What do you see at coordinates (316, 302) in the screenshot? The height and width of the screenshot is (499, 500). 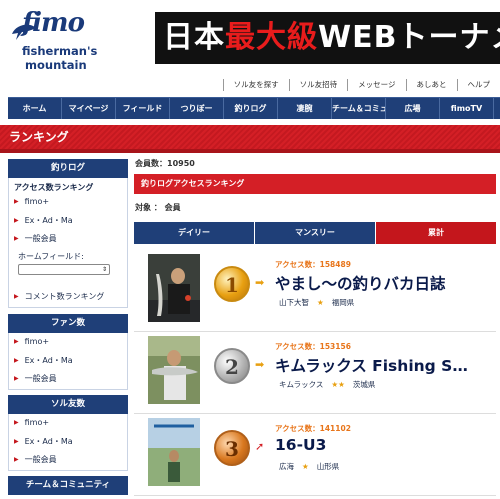 I see `blog-meta: 山下大智 ★ 福岡県` at bounding box center [316, 302].